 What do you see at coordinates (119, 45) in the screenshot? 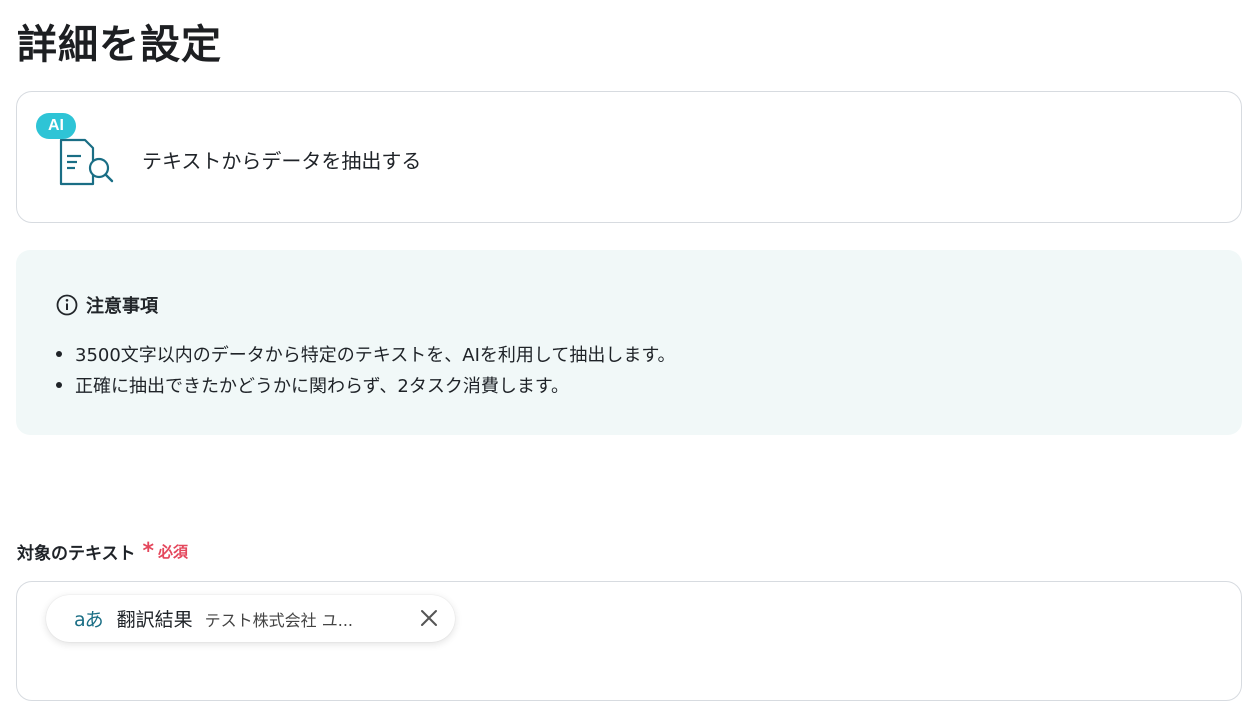
I see `page-title: 詳細を設定` at bounding box center [119, 45].